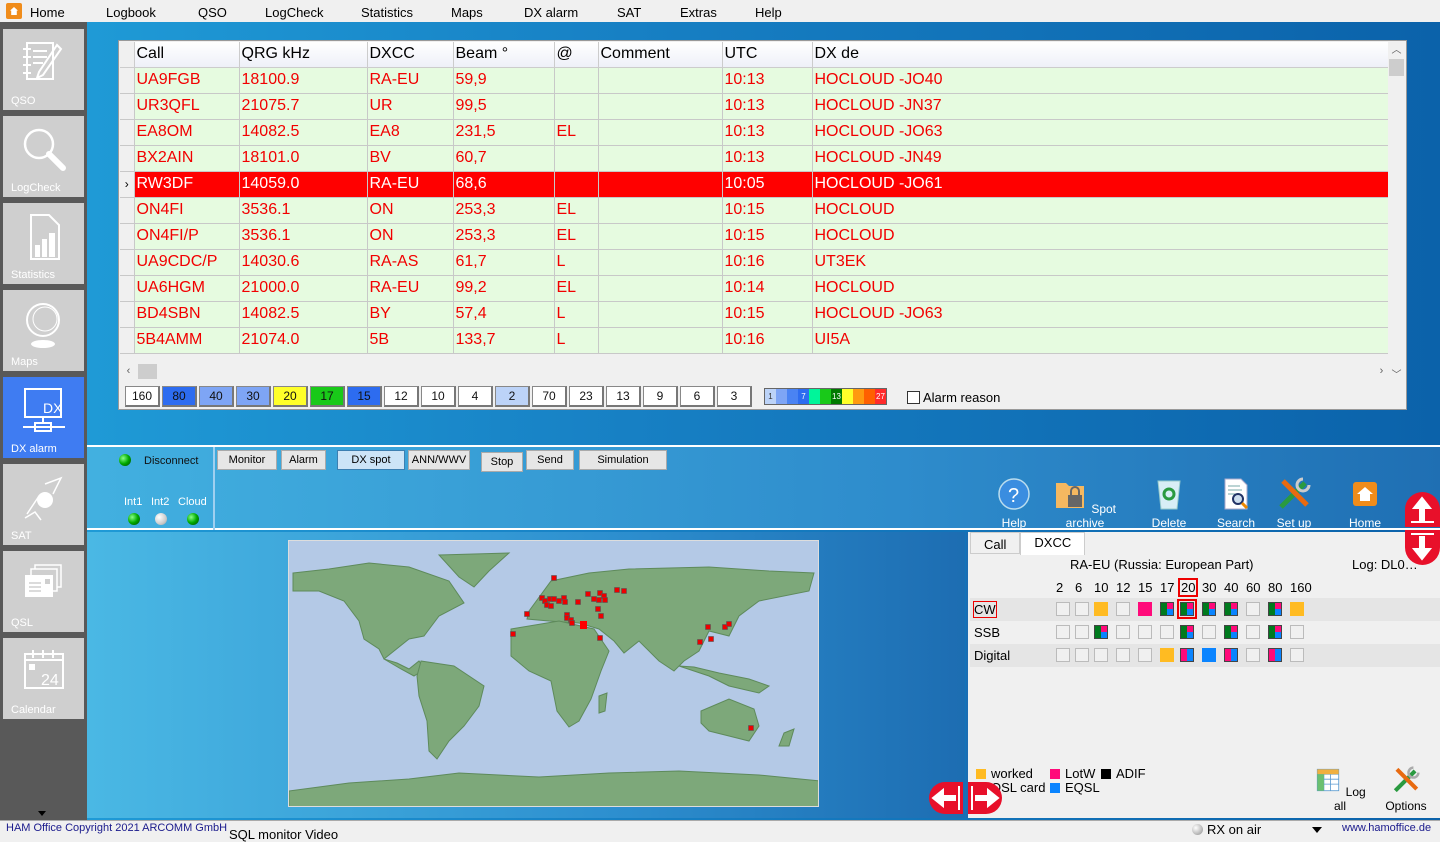 The width and height of the screenshot is (1440, 842). What do you see at coordinates (550, 460) in the screenshot?
I see `send-button: Send` at bounding box center [550, 460].